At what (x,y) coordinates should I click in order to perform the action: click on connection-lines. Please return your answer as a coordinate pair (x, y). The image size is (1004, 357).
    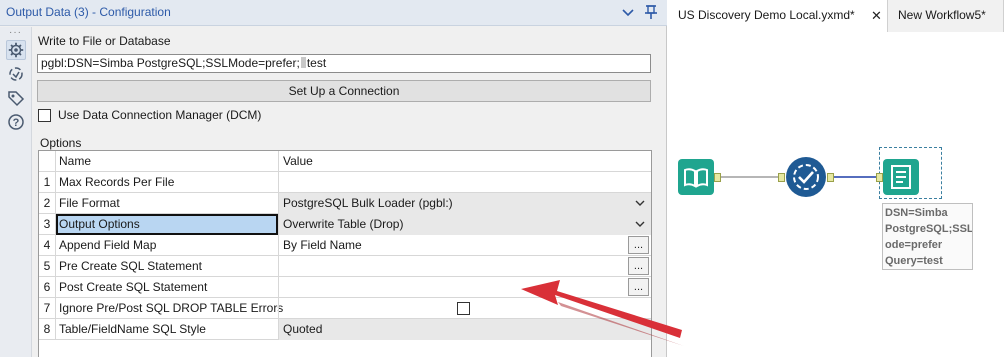
    Looking at the image, I should click on (798, 177).